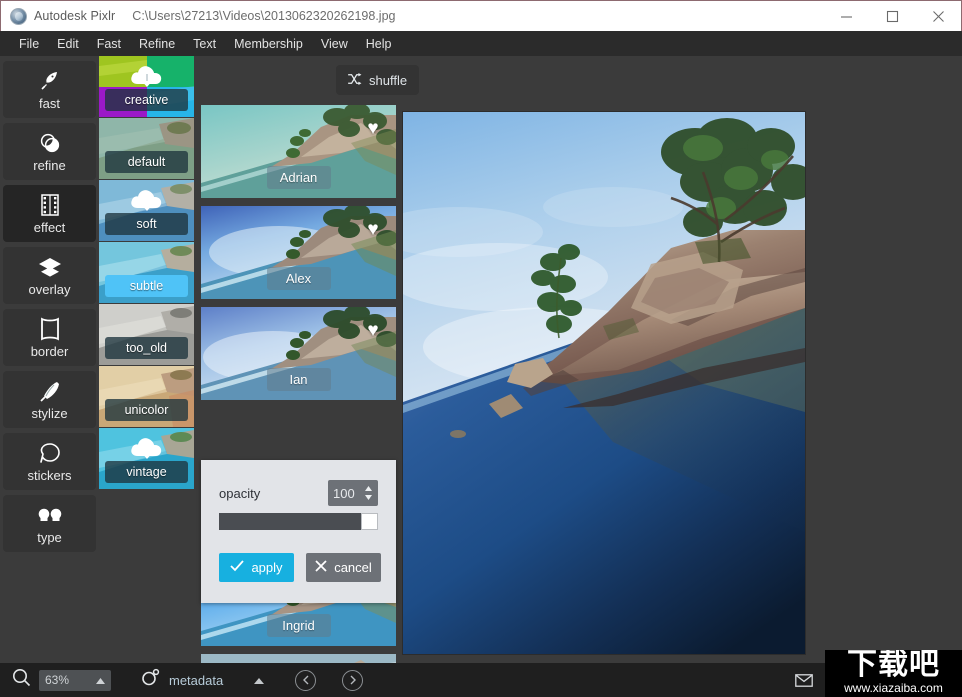 This screenshot has width=962, height=697. What do you see at coordinates (50, 267) in the screenshot?
I see `layers-icon` at bounding box center [50, 267].